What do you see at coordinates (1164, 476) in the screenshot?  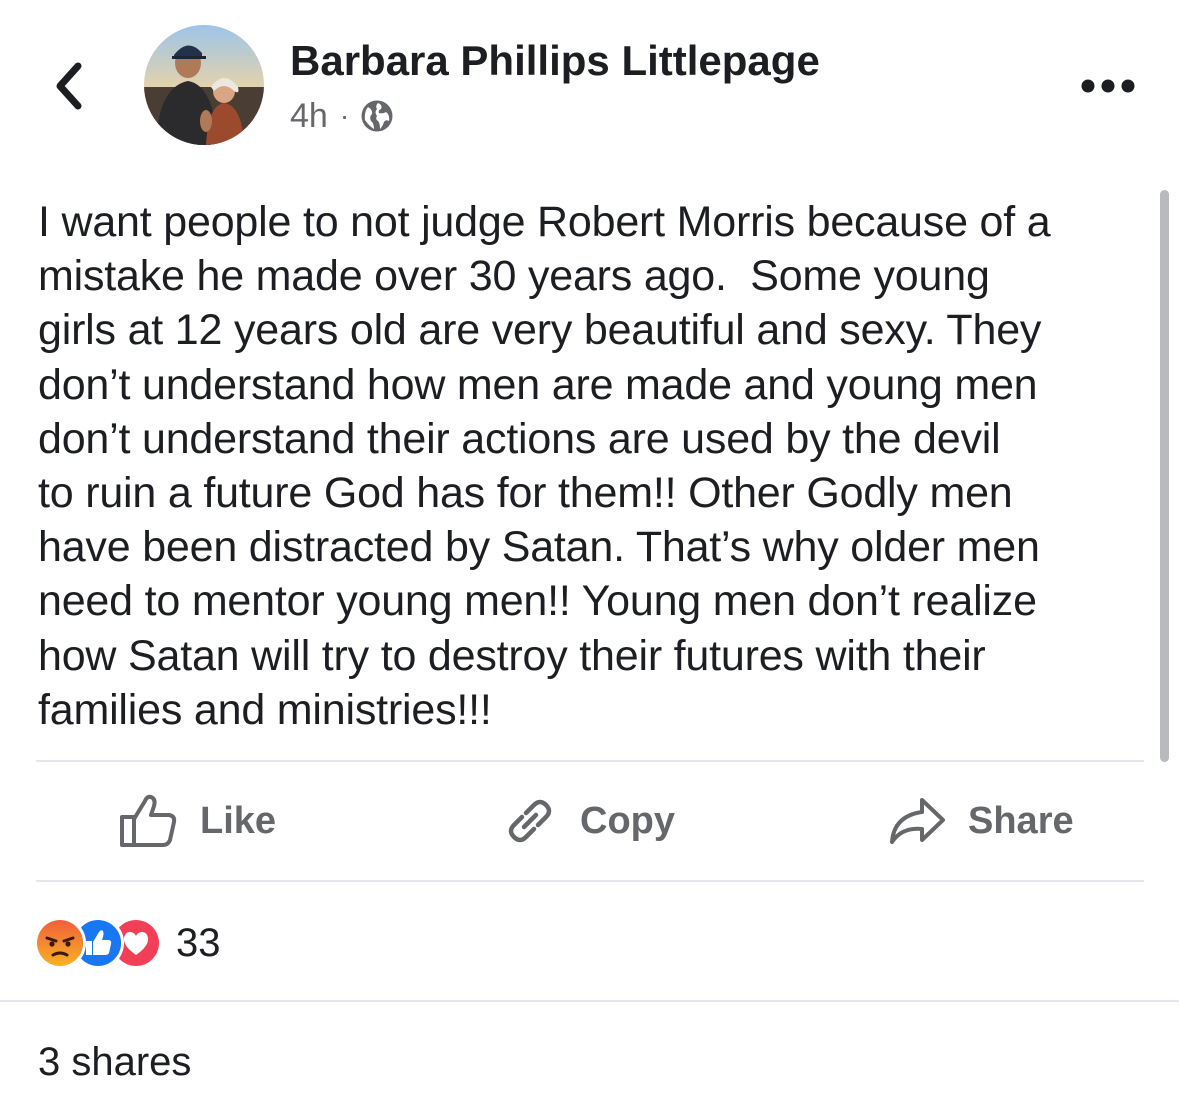 I see `scrollbar` at bounding box center [1164, 476].